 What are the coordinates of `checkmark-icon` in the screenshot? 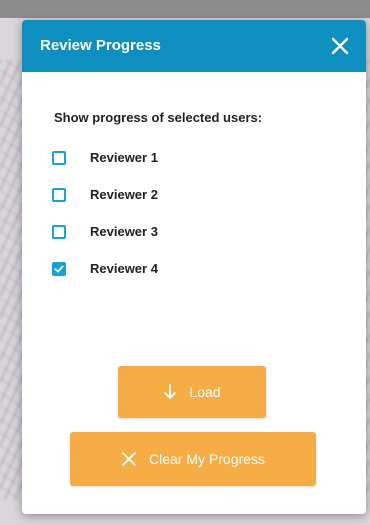 It's located at (59, 268).